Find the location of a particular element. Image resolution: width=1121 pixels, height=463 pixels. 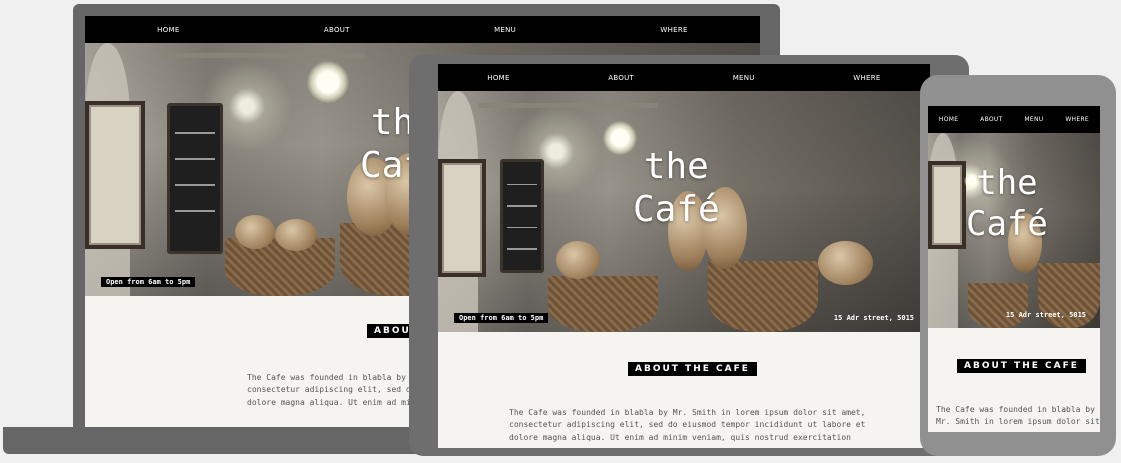

phone-nav-bar: HOME ABOUT MENU WHERE is located at coordinates (1014, 119).